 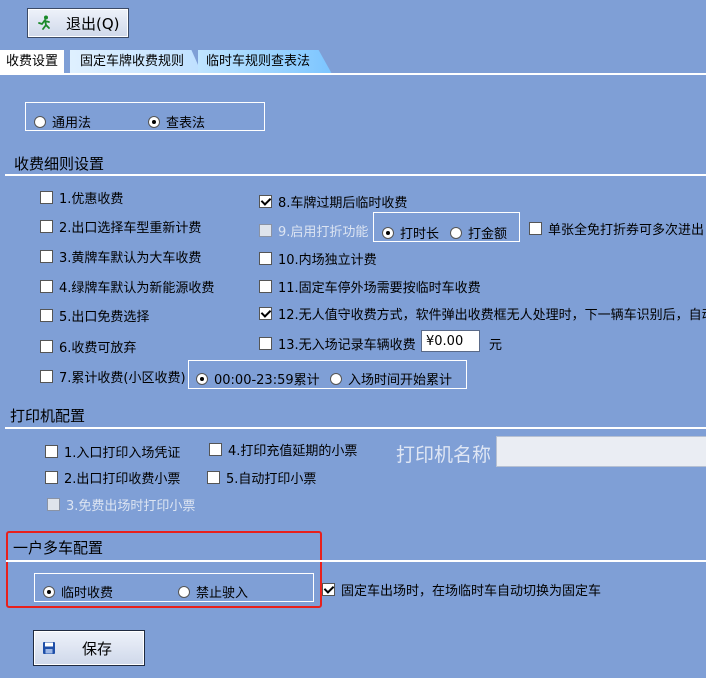 I want to click on printer-recharge-receipt-checkbox: 4.打印充值延期的小票, so click(x=283, y=449).